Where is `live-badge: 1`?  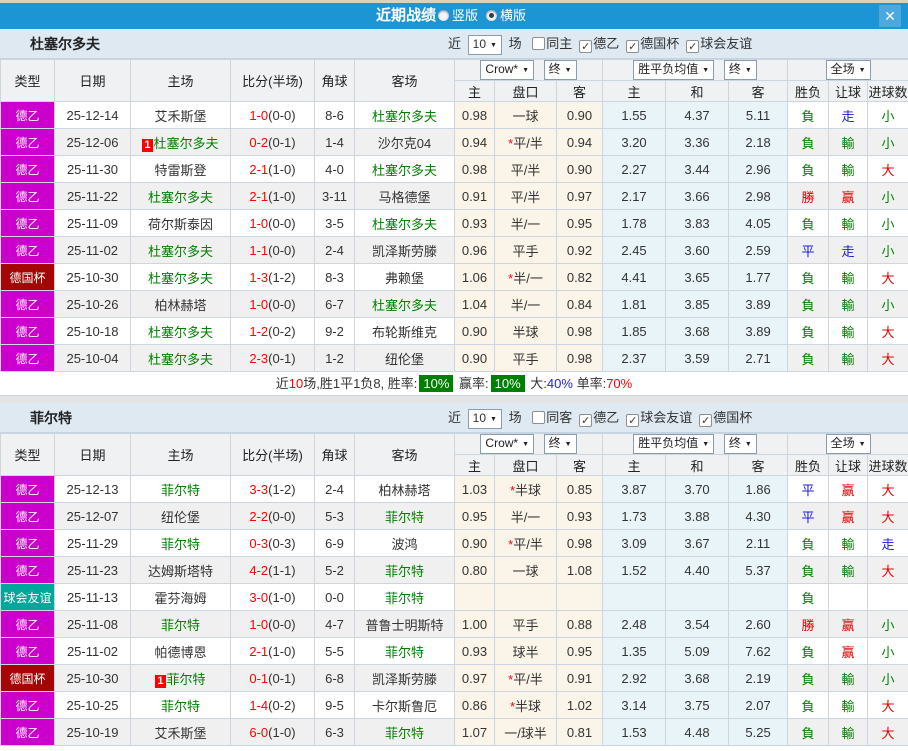 live-badge: 1 is located at coordinates (160, 681).